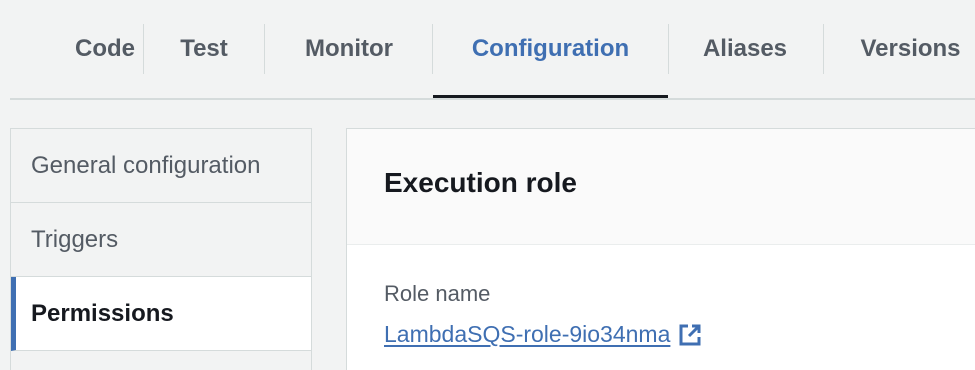 The height and width of the screenshot is (370, 975). Describe the element at coordinates (349, 48) in the screenshot. I see `tab-monitor: Monitor` at that location.